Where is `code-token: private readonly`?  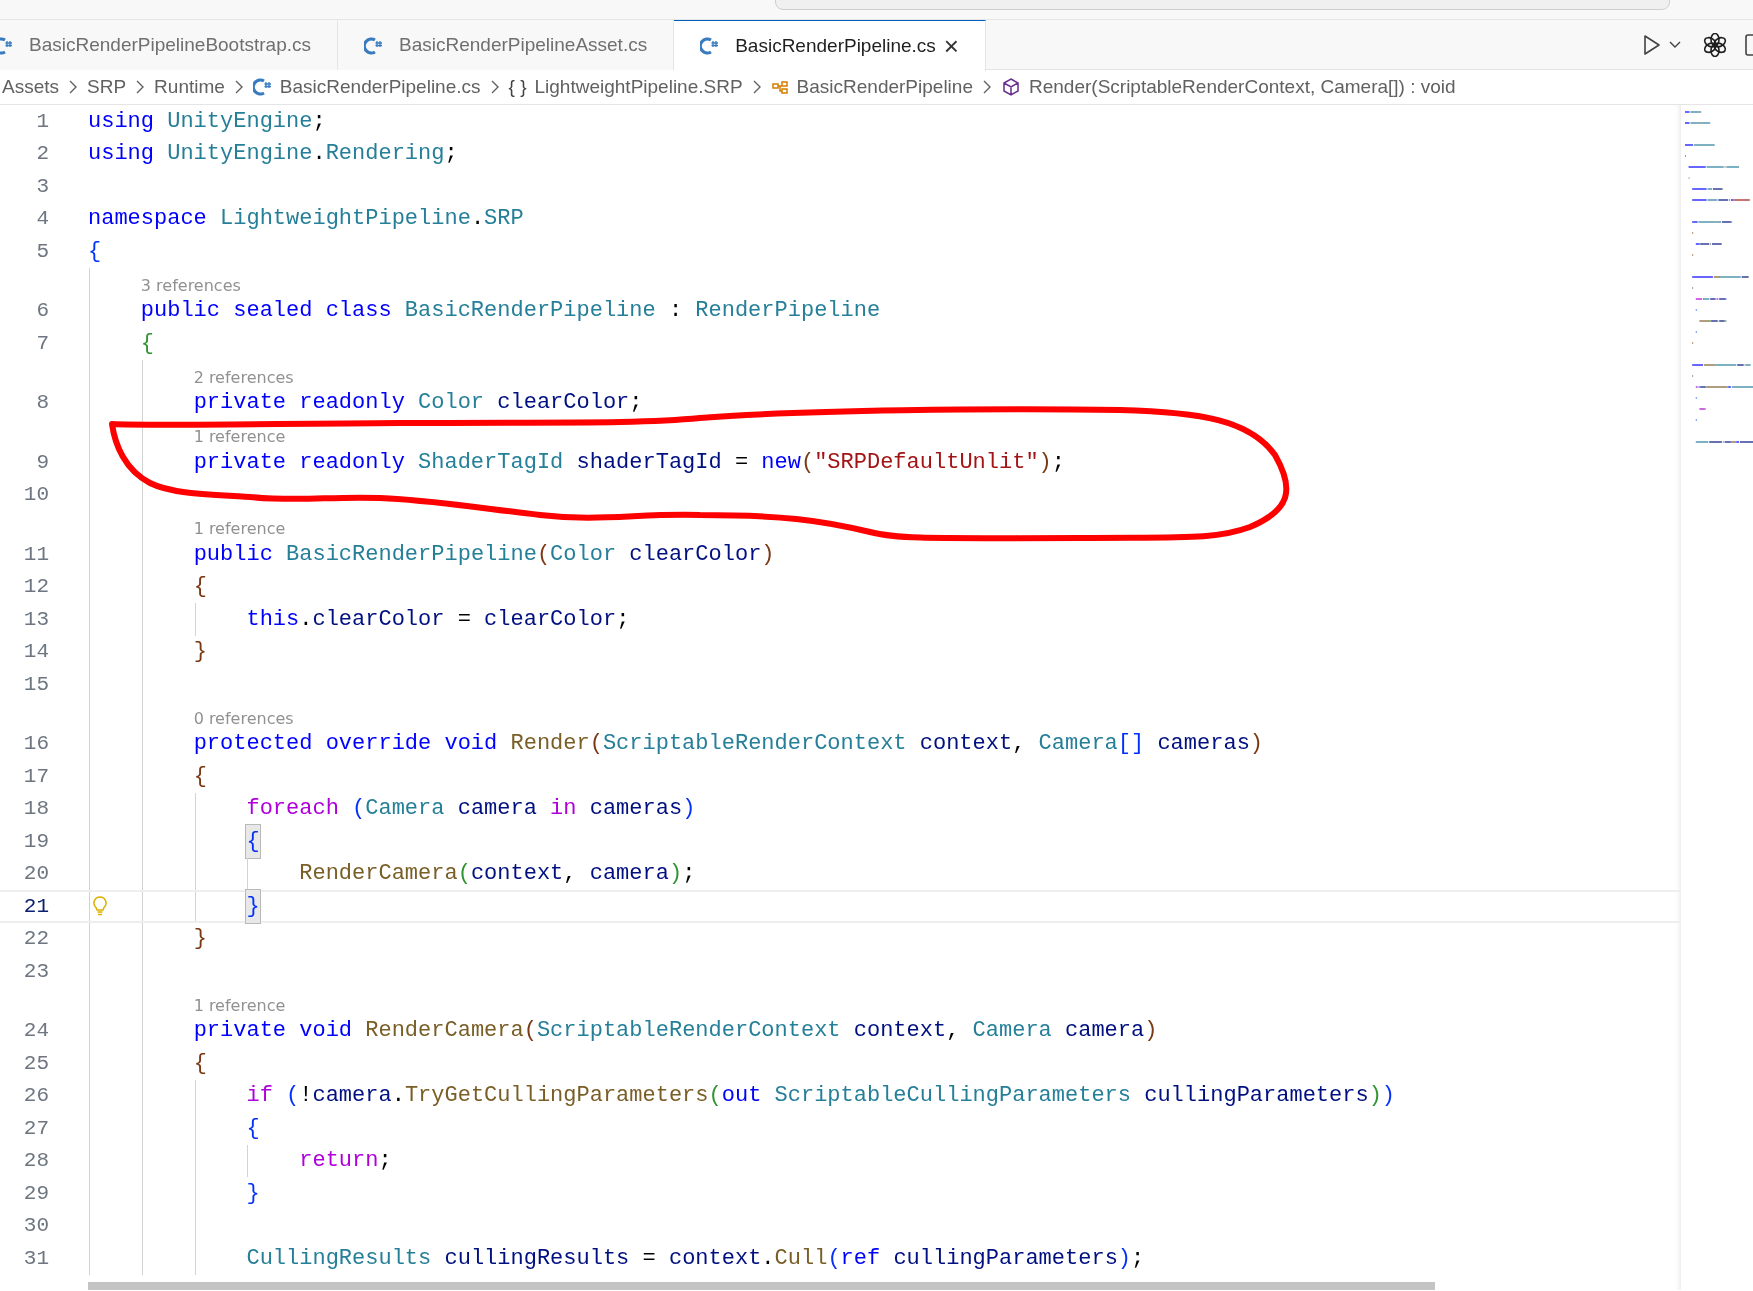 code-token: private readonly is located at coordinates (299, 462).